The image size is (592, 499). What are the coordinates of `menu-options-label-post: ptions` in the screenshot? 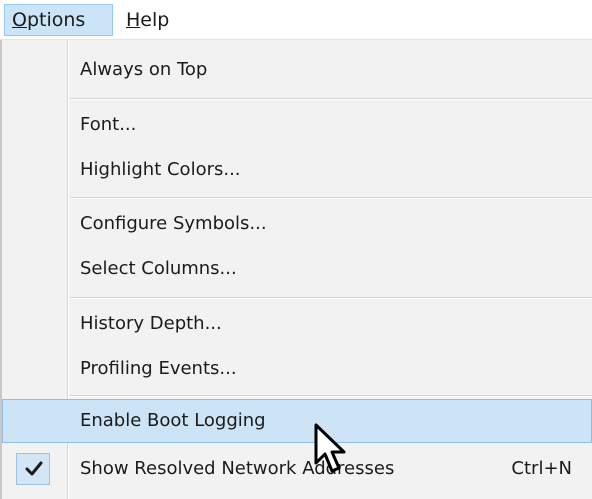 It's located at (56, 20).